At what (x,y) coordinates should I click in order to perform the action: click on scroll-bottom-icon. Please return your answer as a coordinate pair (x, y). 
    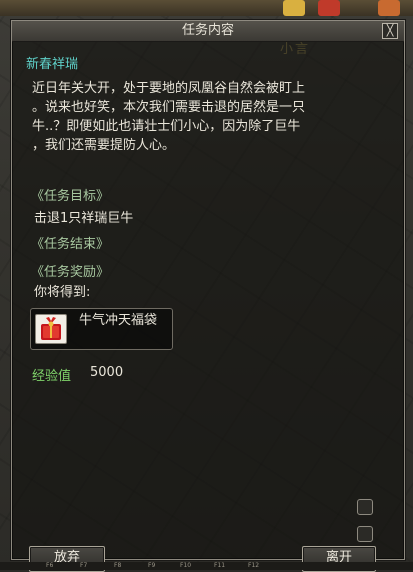
    Looking at the image, I should click on (365, 534).